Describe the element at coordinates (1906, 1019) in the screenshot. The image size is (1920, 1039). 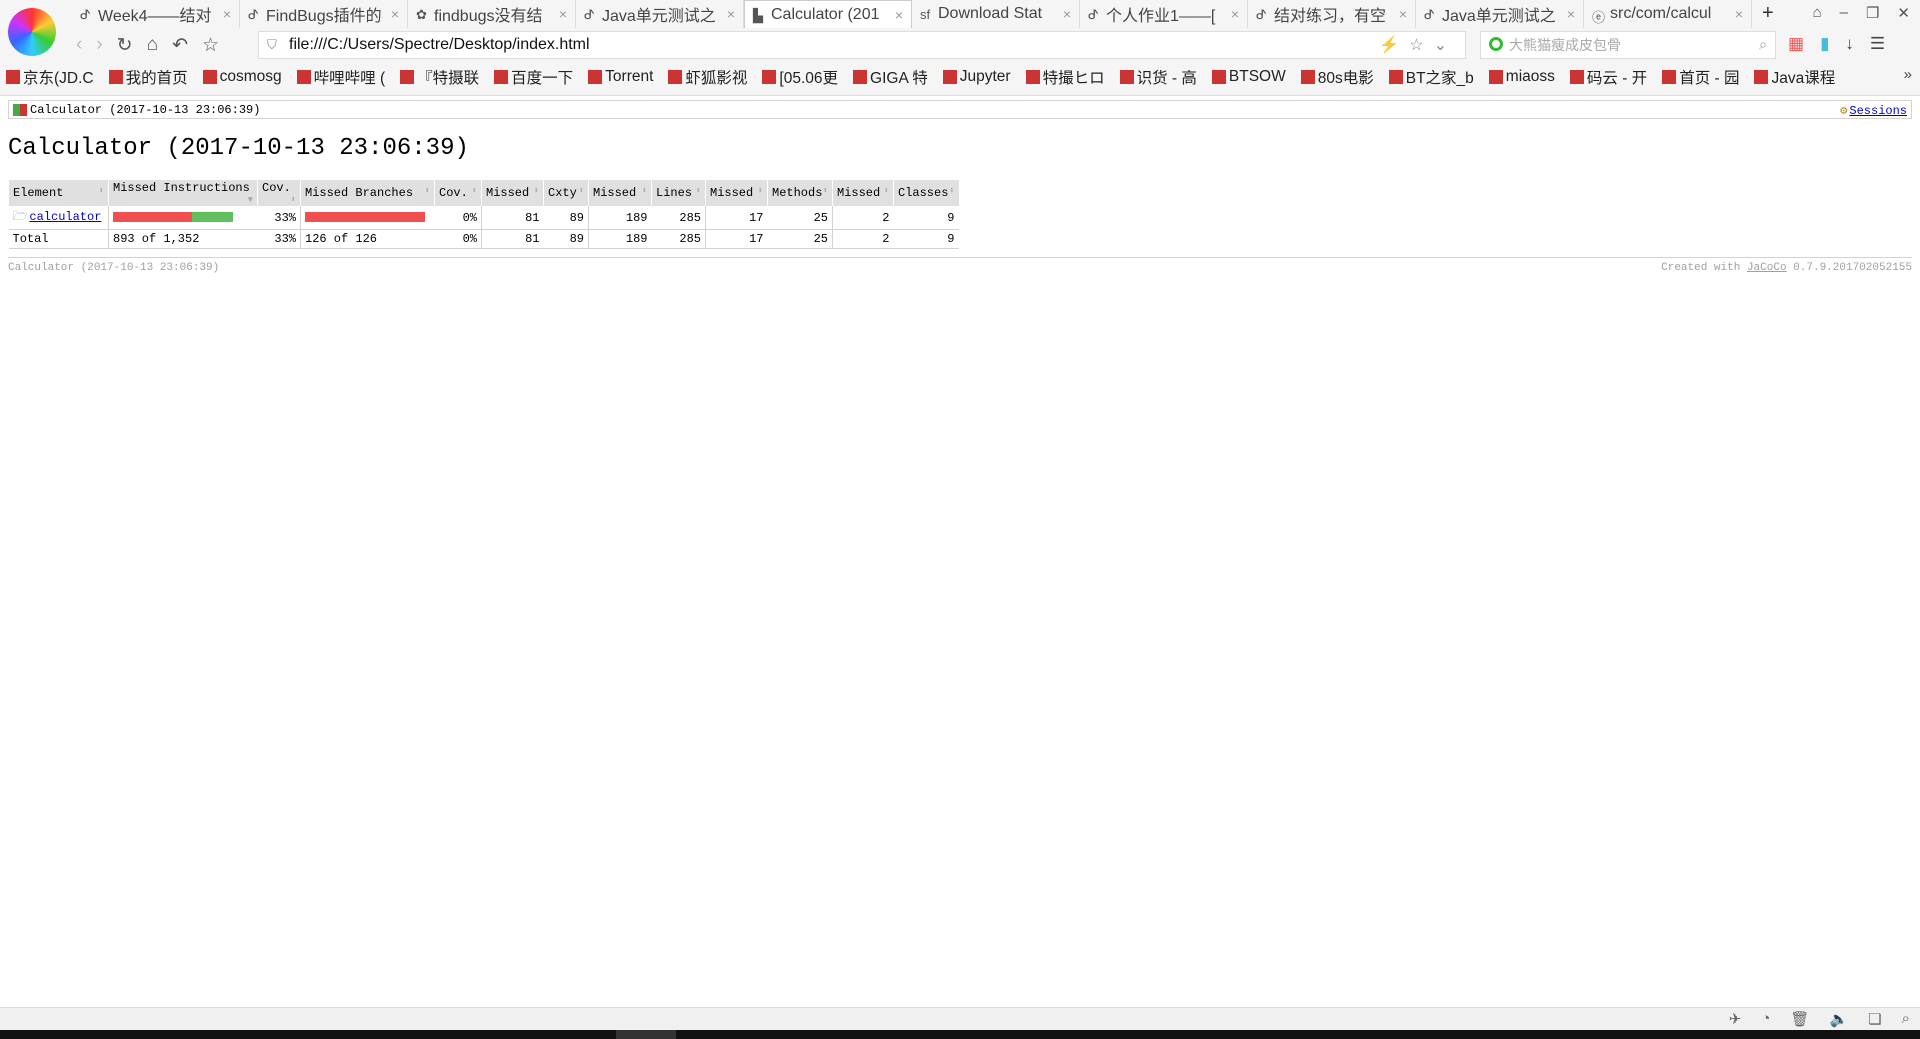
I see `zoom-icon: ⌕` at that location.